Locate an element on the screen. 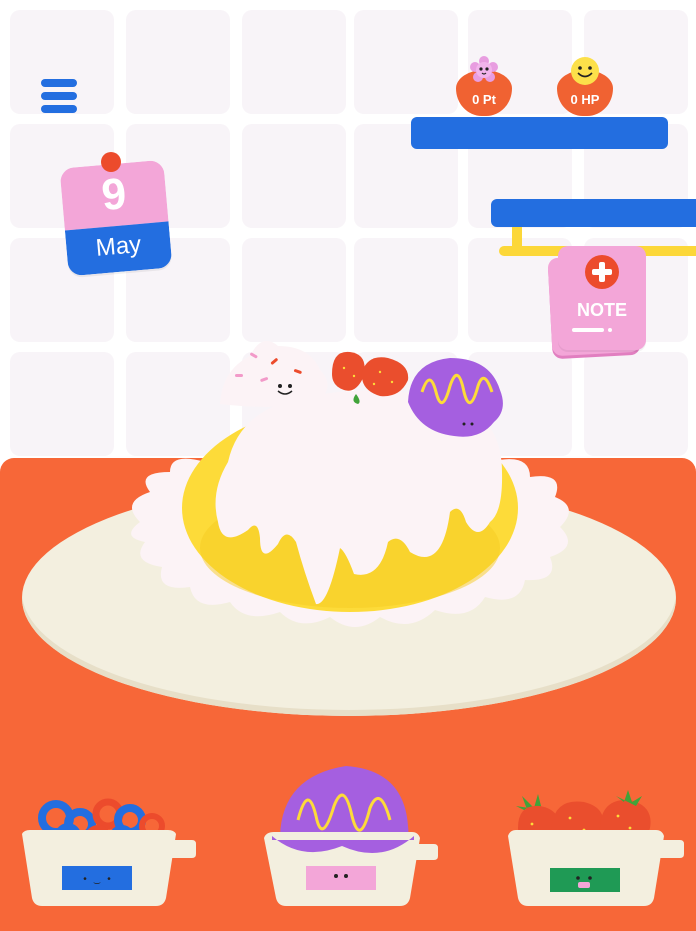  menu-button is located at coordinates (59, 97).